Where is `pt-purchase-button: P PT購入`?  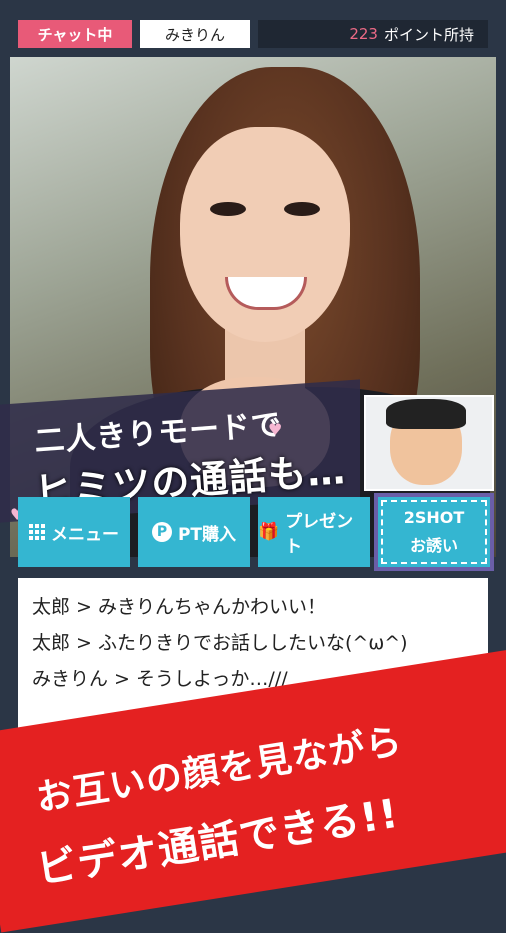
pt-purchase-button: P PT購入 is located at coordinates (194, 532).